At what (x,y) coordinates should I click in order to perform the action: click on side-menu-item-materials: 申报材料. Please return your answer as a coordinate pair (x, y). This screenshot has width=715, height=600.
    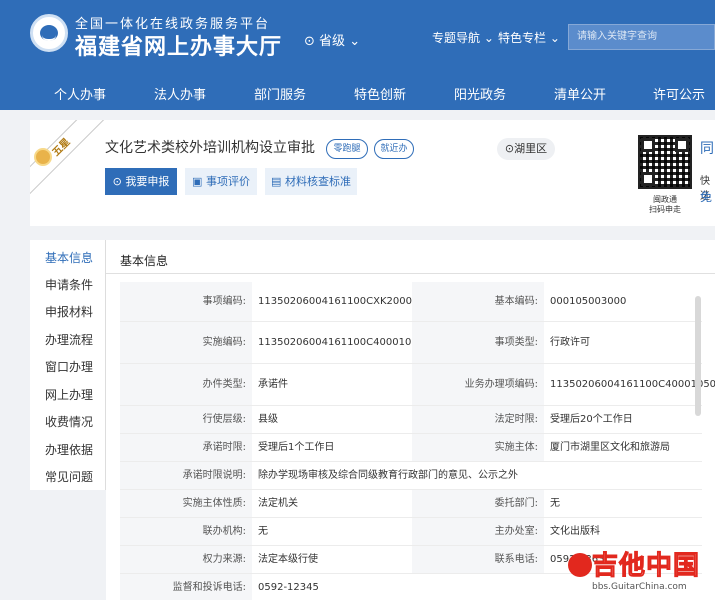
    Looking at the image, I should click on (69, 311).